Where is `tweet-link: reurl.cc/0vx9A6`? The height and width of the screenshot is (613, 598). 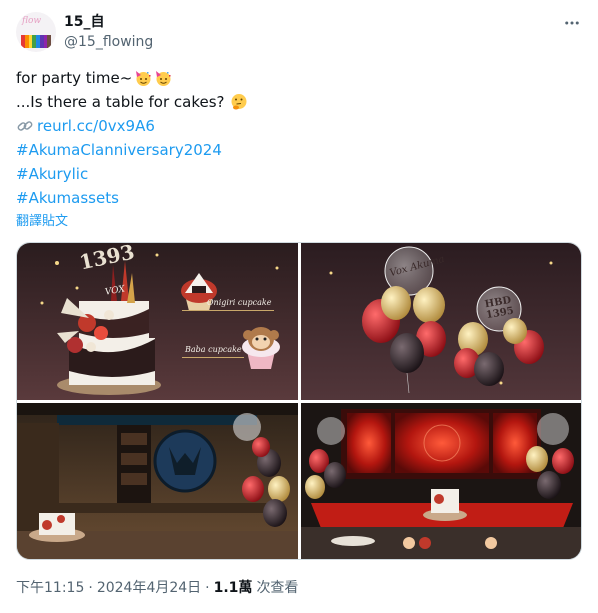
tweet-link: reurl.cc/0vx9A6 is located at coordinates (96, 126).